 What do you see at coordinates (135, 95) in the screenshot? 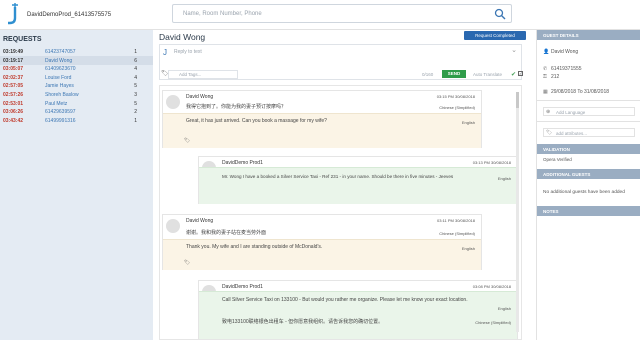
I see `request-count: 3` at bounding box center [135, 95].